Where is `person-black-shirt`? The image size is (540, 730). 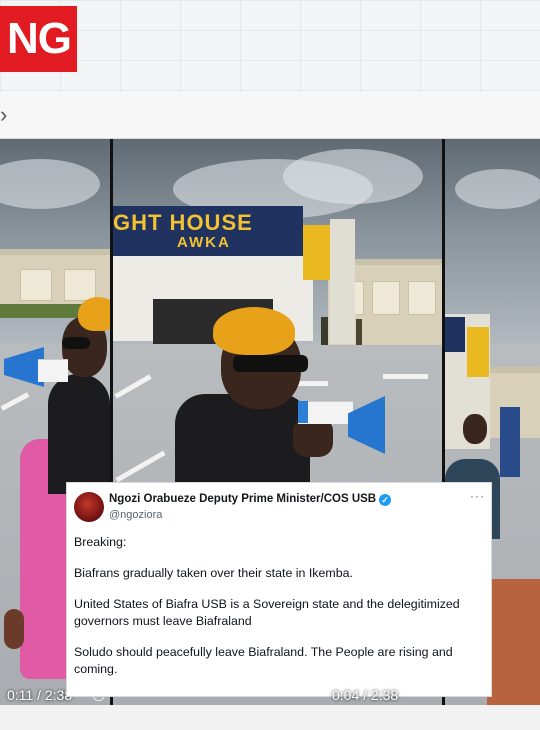 person-black-shirt is located at coordinates (79, 434).